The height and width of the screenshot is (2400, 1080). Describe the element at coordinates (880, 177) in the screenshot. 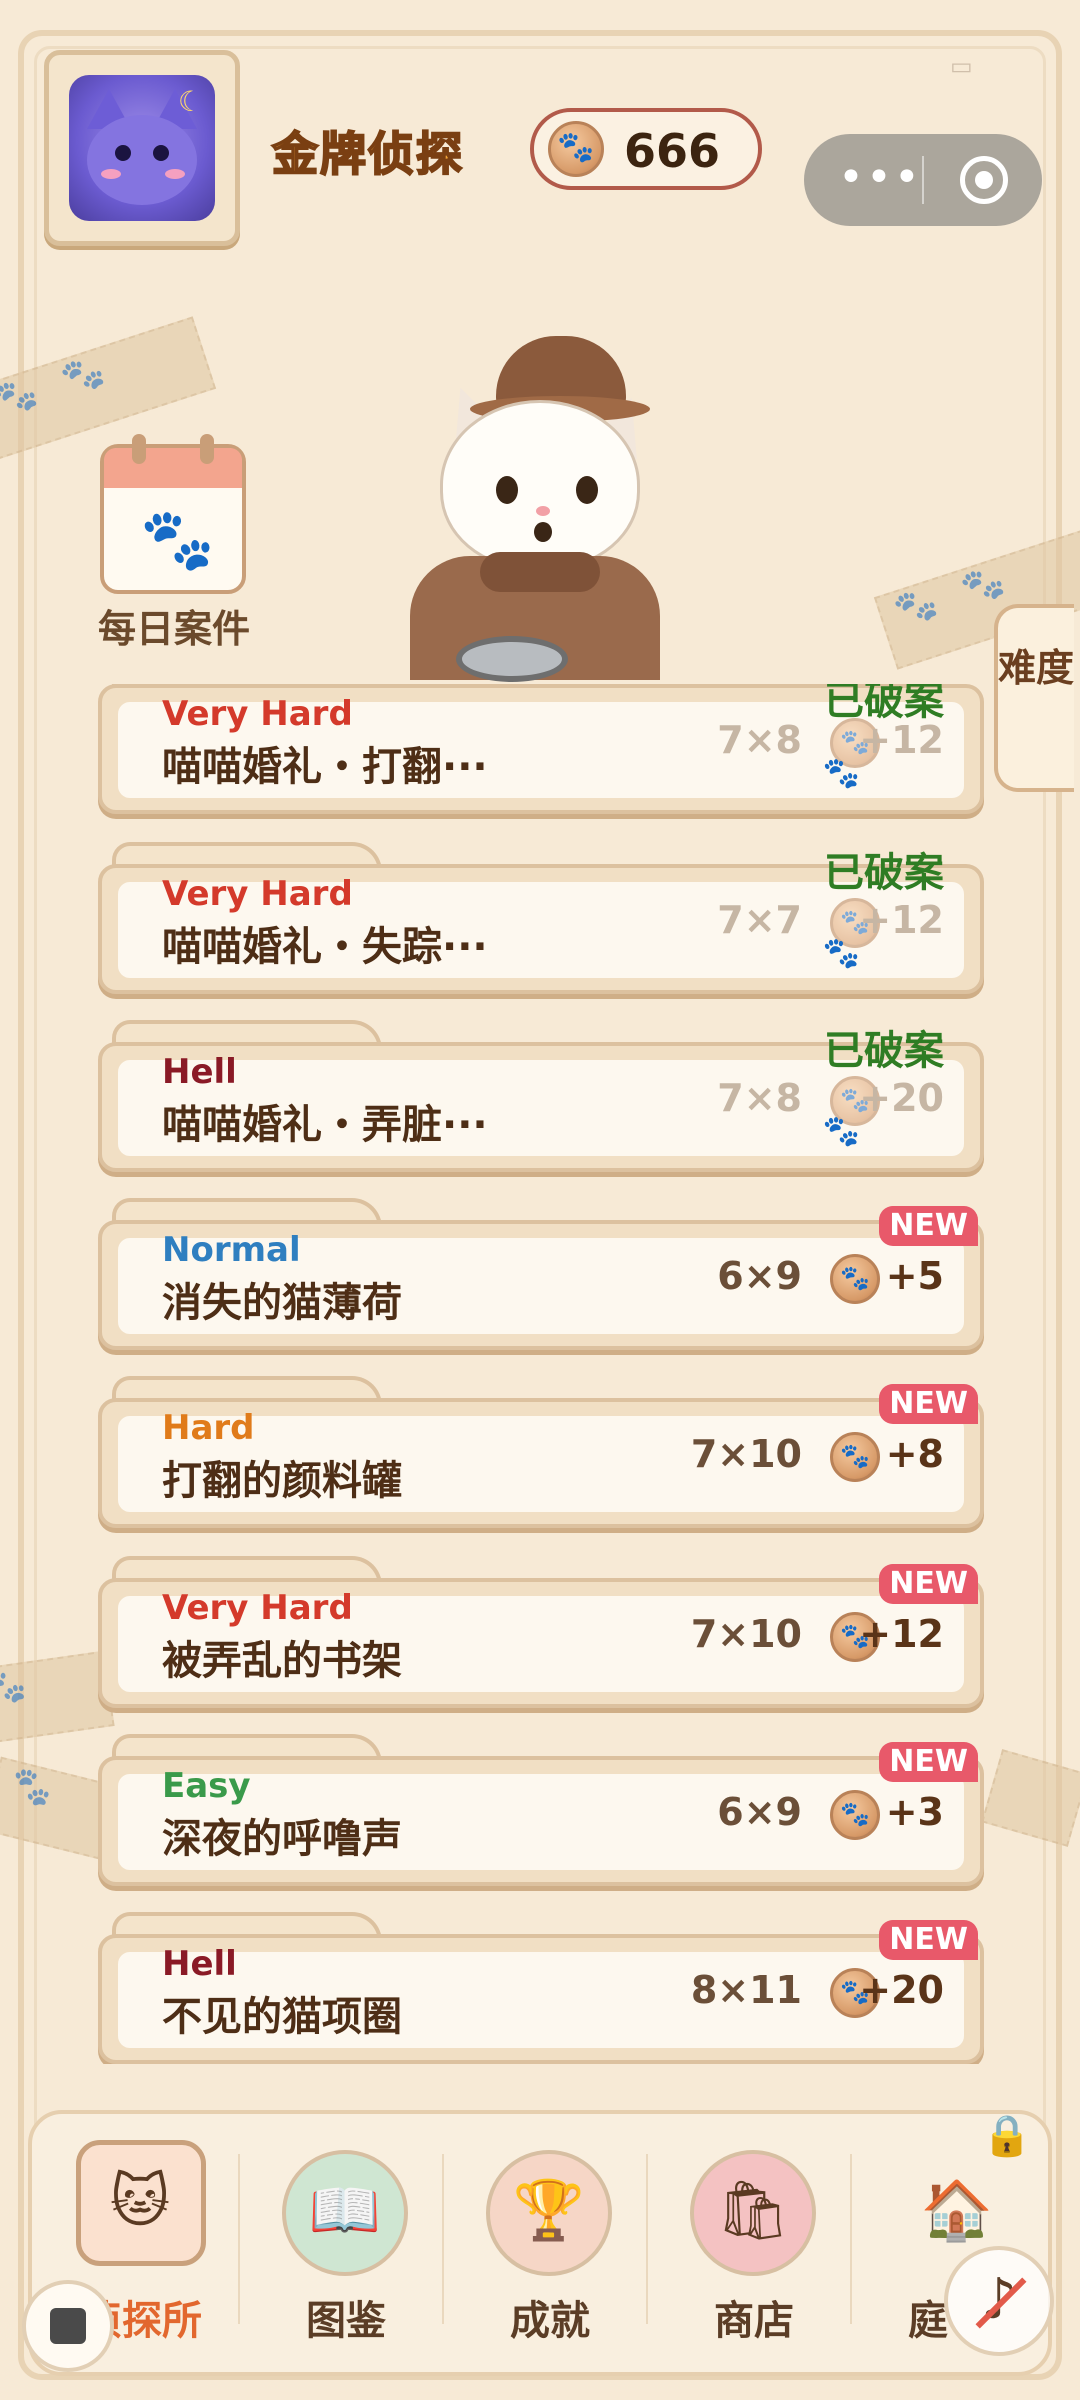

I see `more-menu-button: •••` at that location.